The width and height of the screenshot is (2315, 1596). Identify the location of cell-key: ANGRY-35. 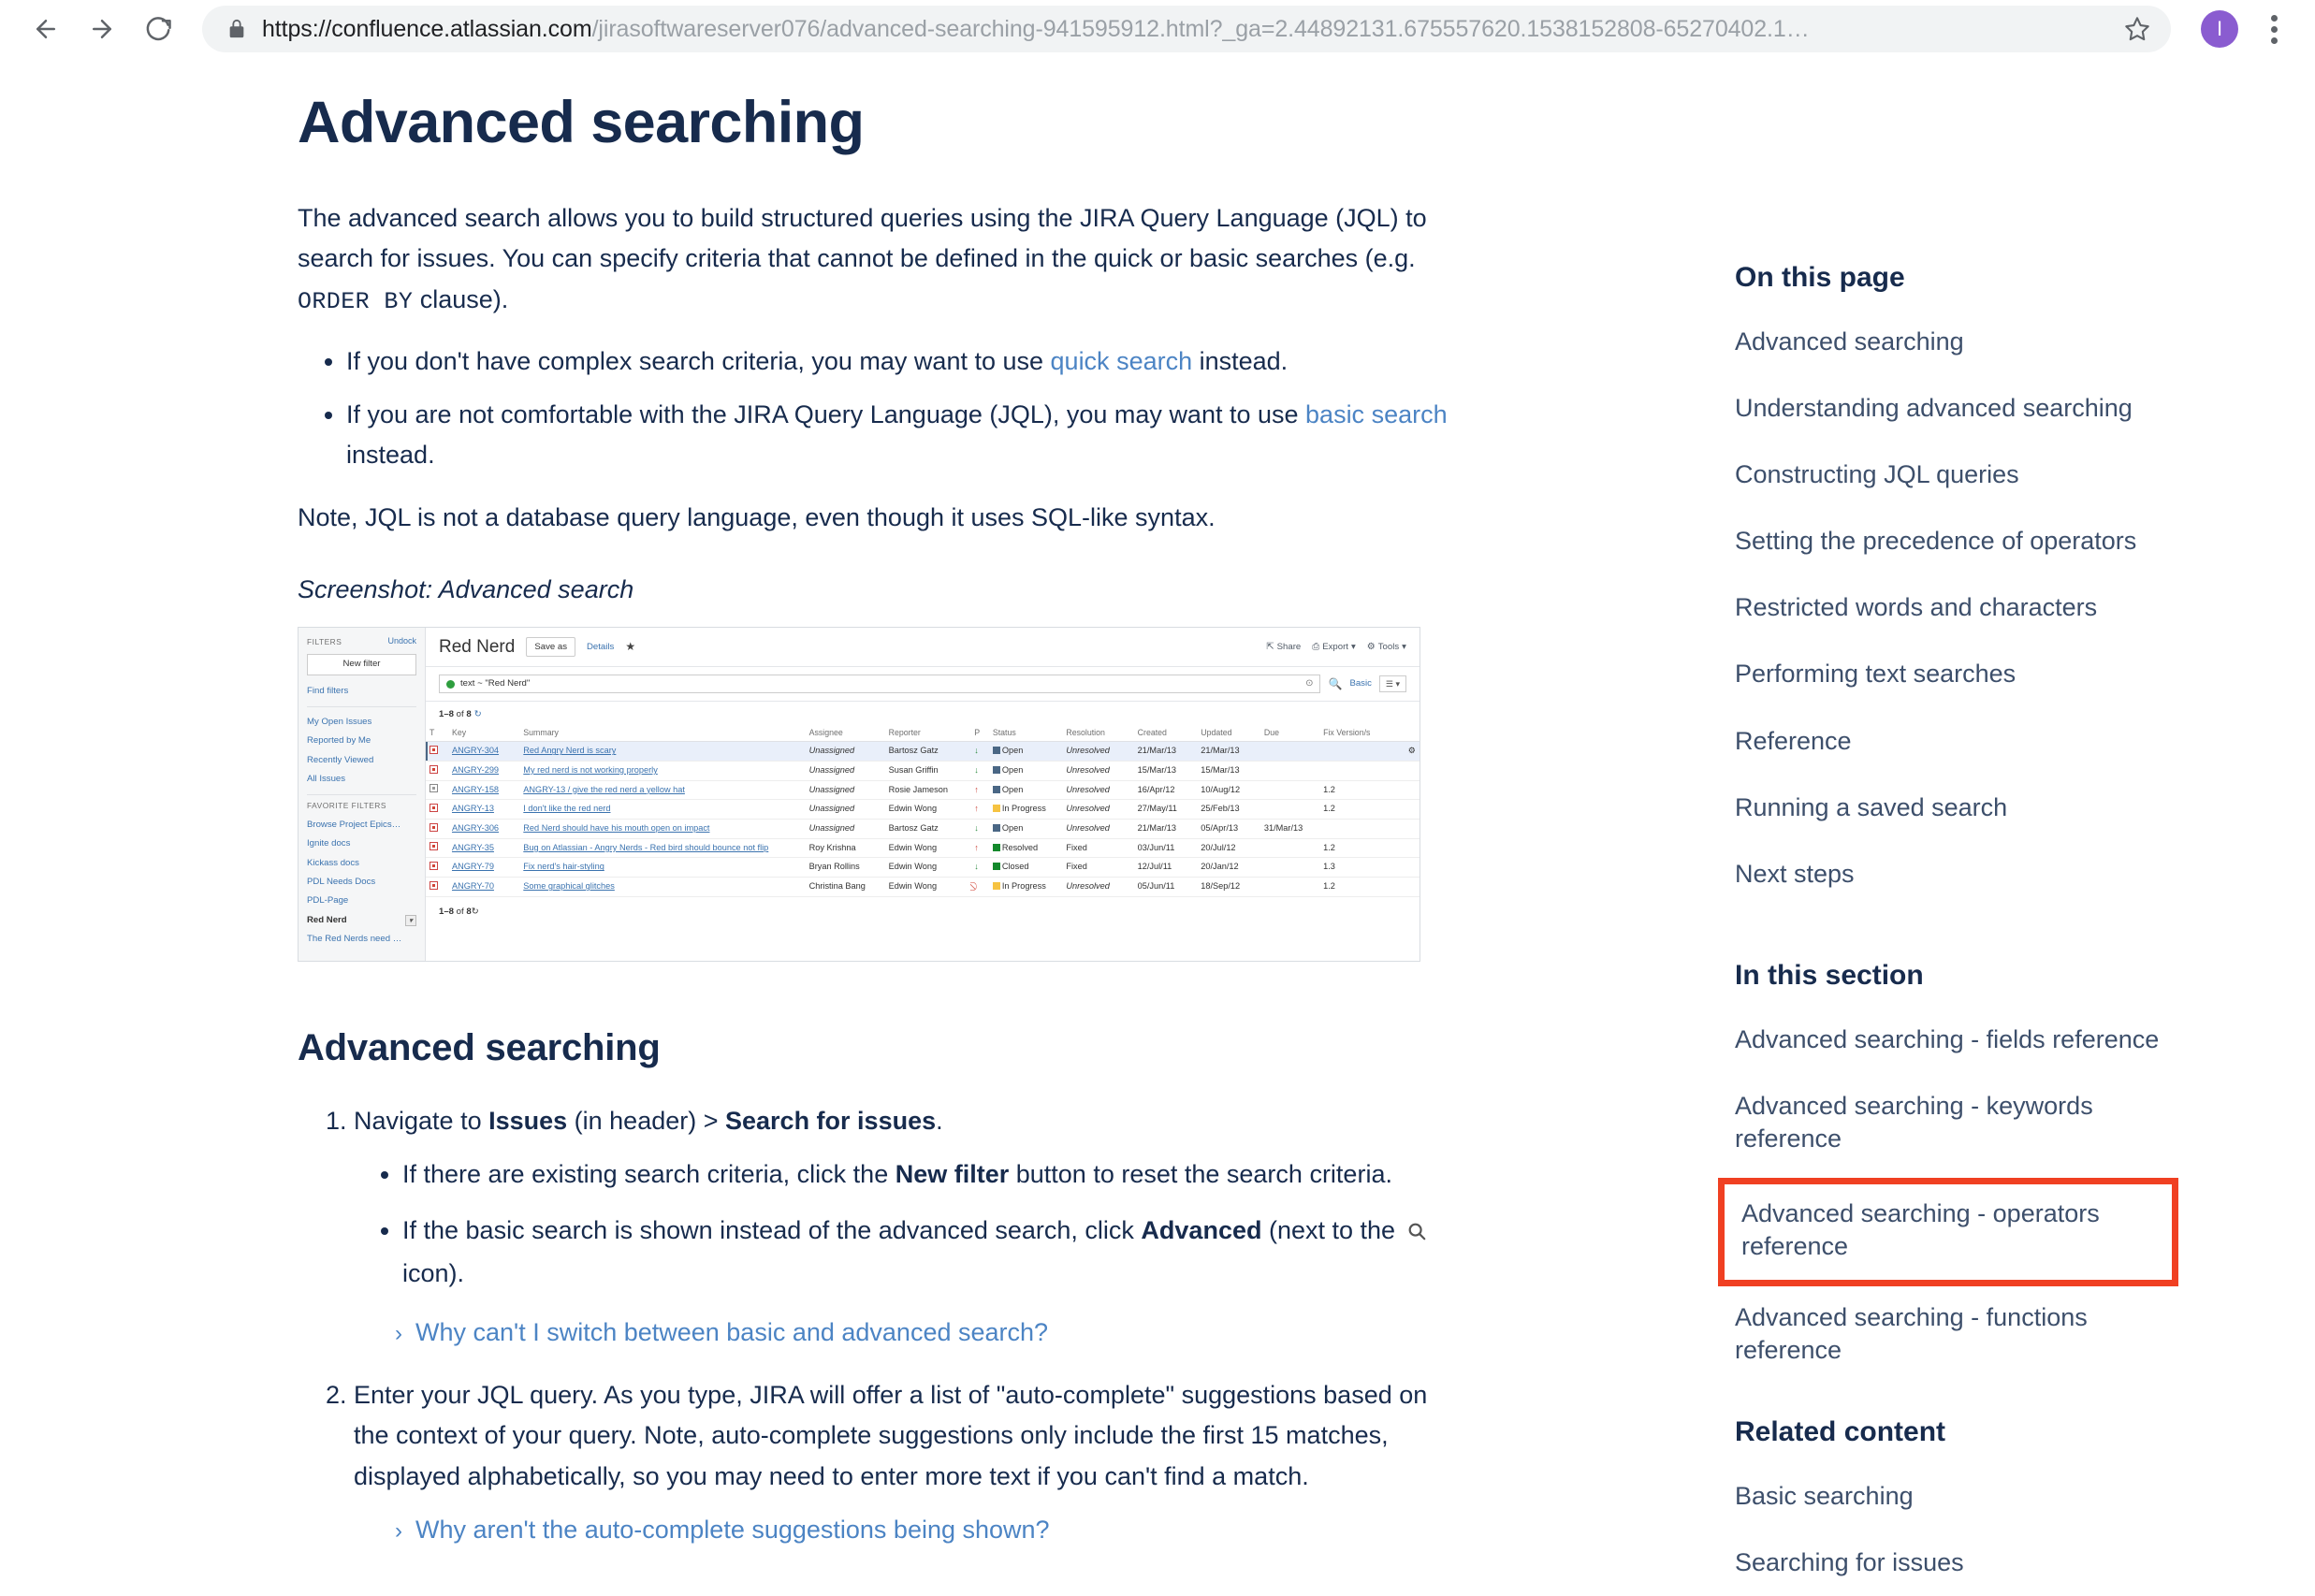
(483, 848).